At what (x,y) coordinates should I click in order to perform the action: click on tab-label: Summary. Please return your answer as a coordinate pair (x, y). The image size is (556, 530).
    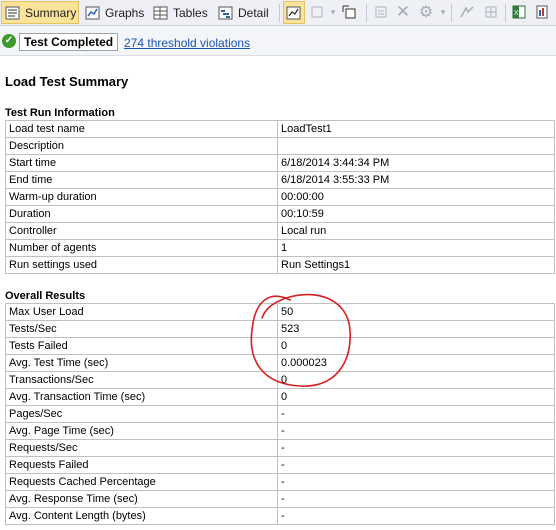
    Looking at the image, I should click on (51, 12).